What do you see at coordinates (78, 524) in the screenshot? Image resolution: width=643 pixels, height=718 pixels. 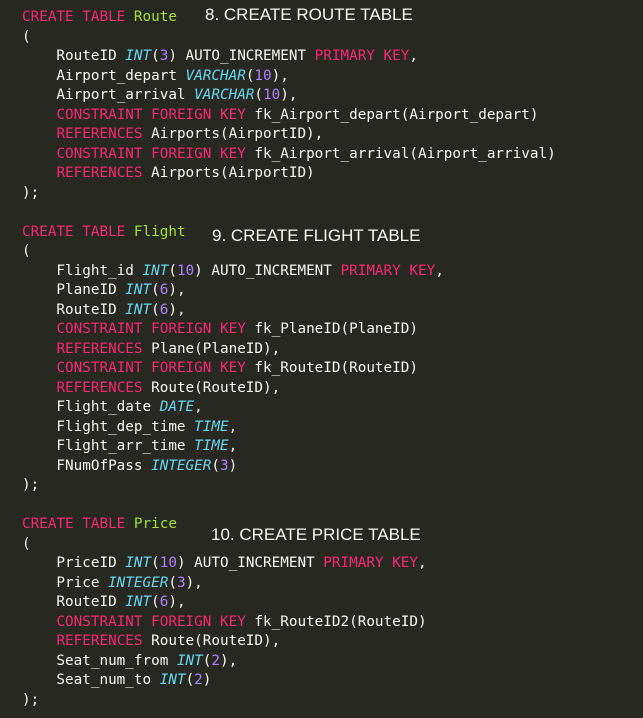 I see `code-token: CREATE TABLE` at bounding box center [78, 524].